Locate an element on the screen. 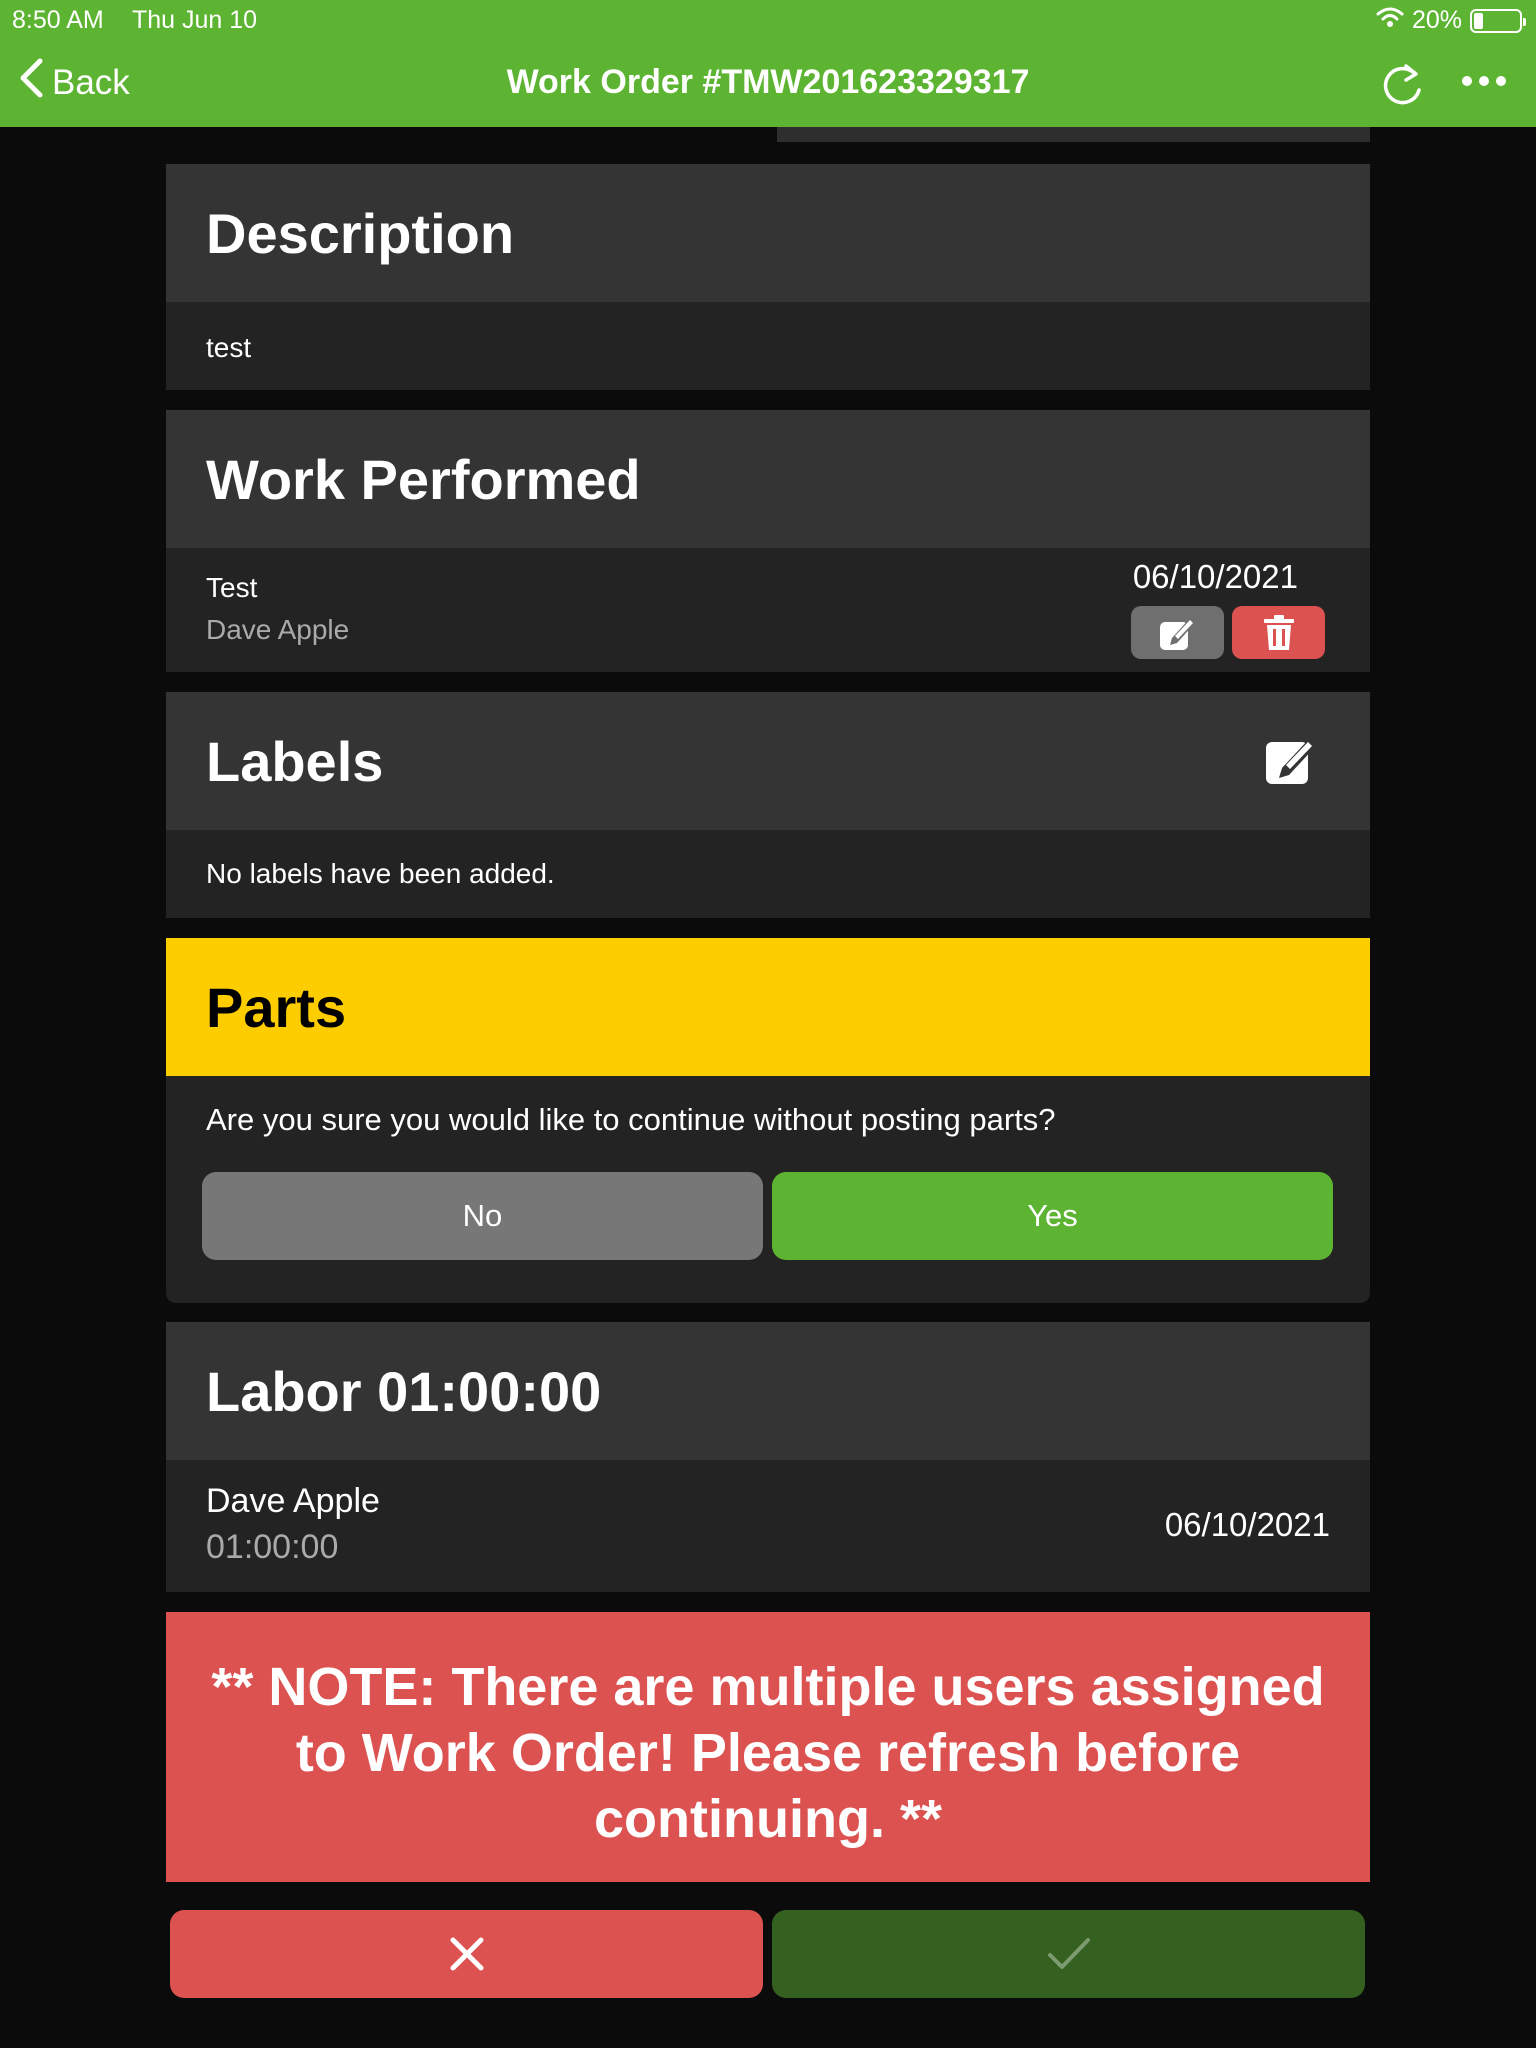  parts-yes-button: Yes is located at coordinates (1052, 1216).